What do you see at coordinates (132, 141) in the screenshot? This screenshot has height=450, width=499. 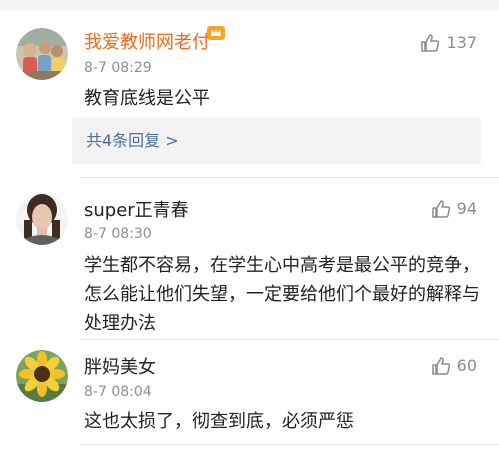 I see `reply-count-link: 共4条回复 >` at bounding box center [132, 141].